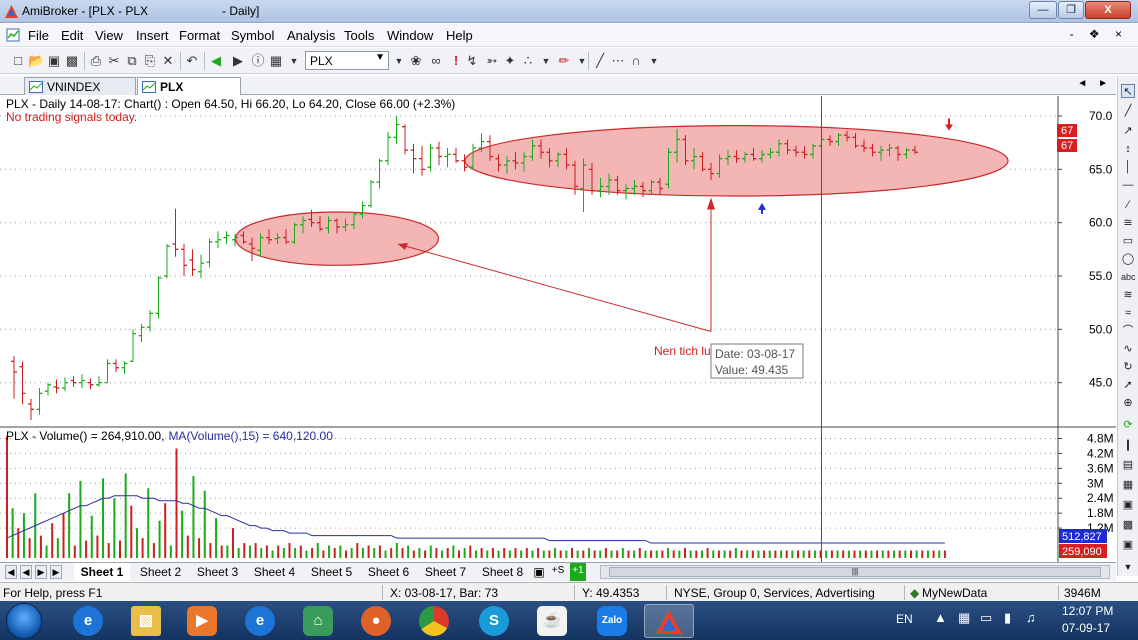 Image resolution: width=1138 pixels, height=640 pixels. Describe the element at coordinates (502, 572) in the screenshot. I see `sheet-tab-8: Sheet 8` at that location.